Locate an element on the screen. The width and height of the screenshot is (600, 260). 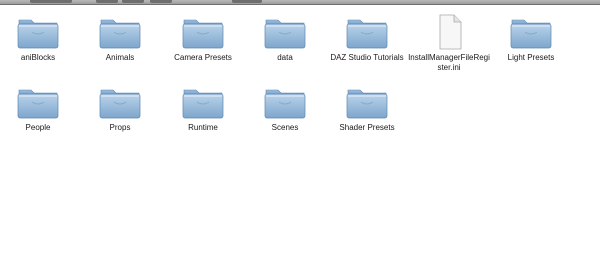
item-label: Props is located at coordinates (120, 127).